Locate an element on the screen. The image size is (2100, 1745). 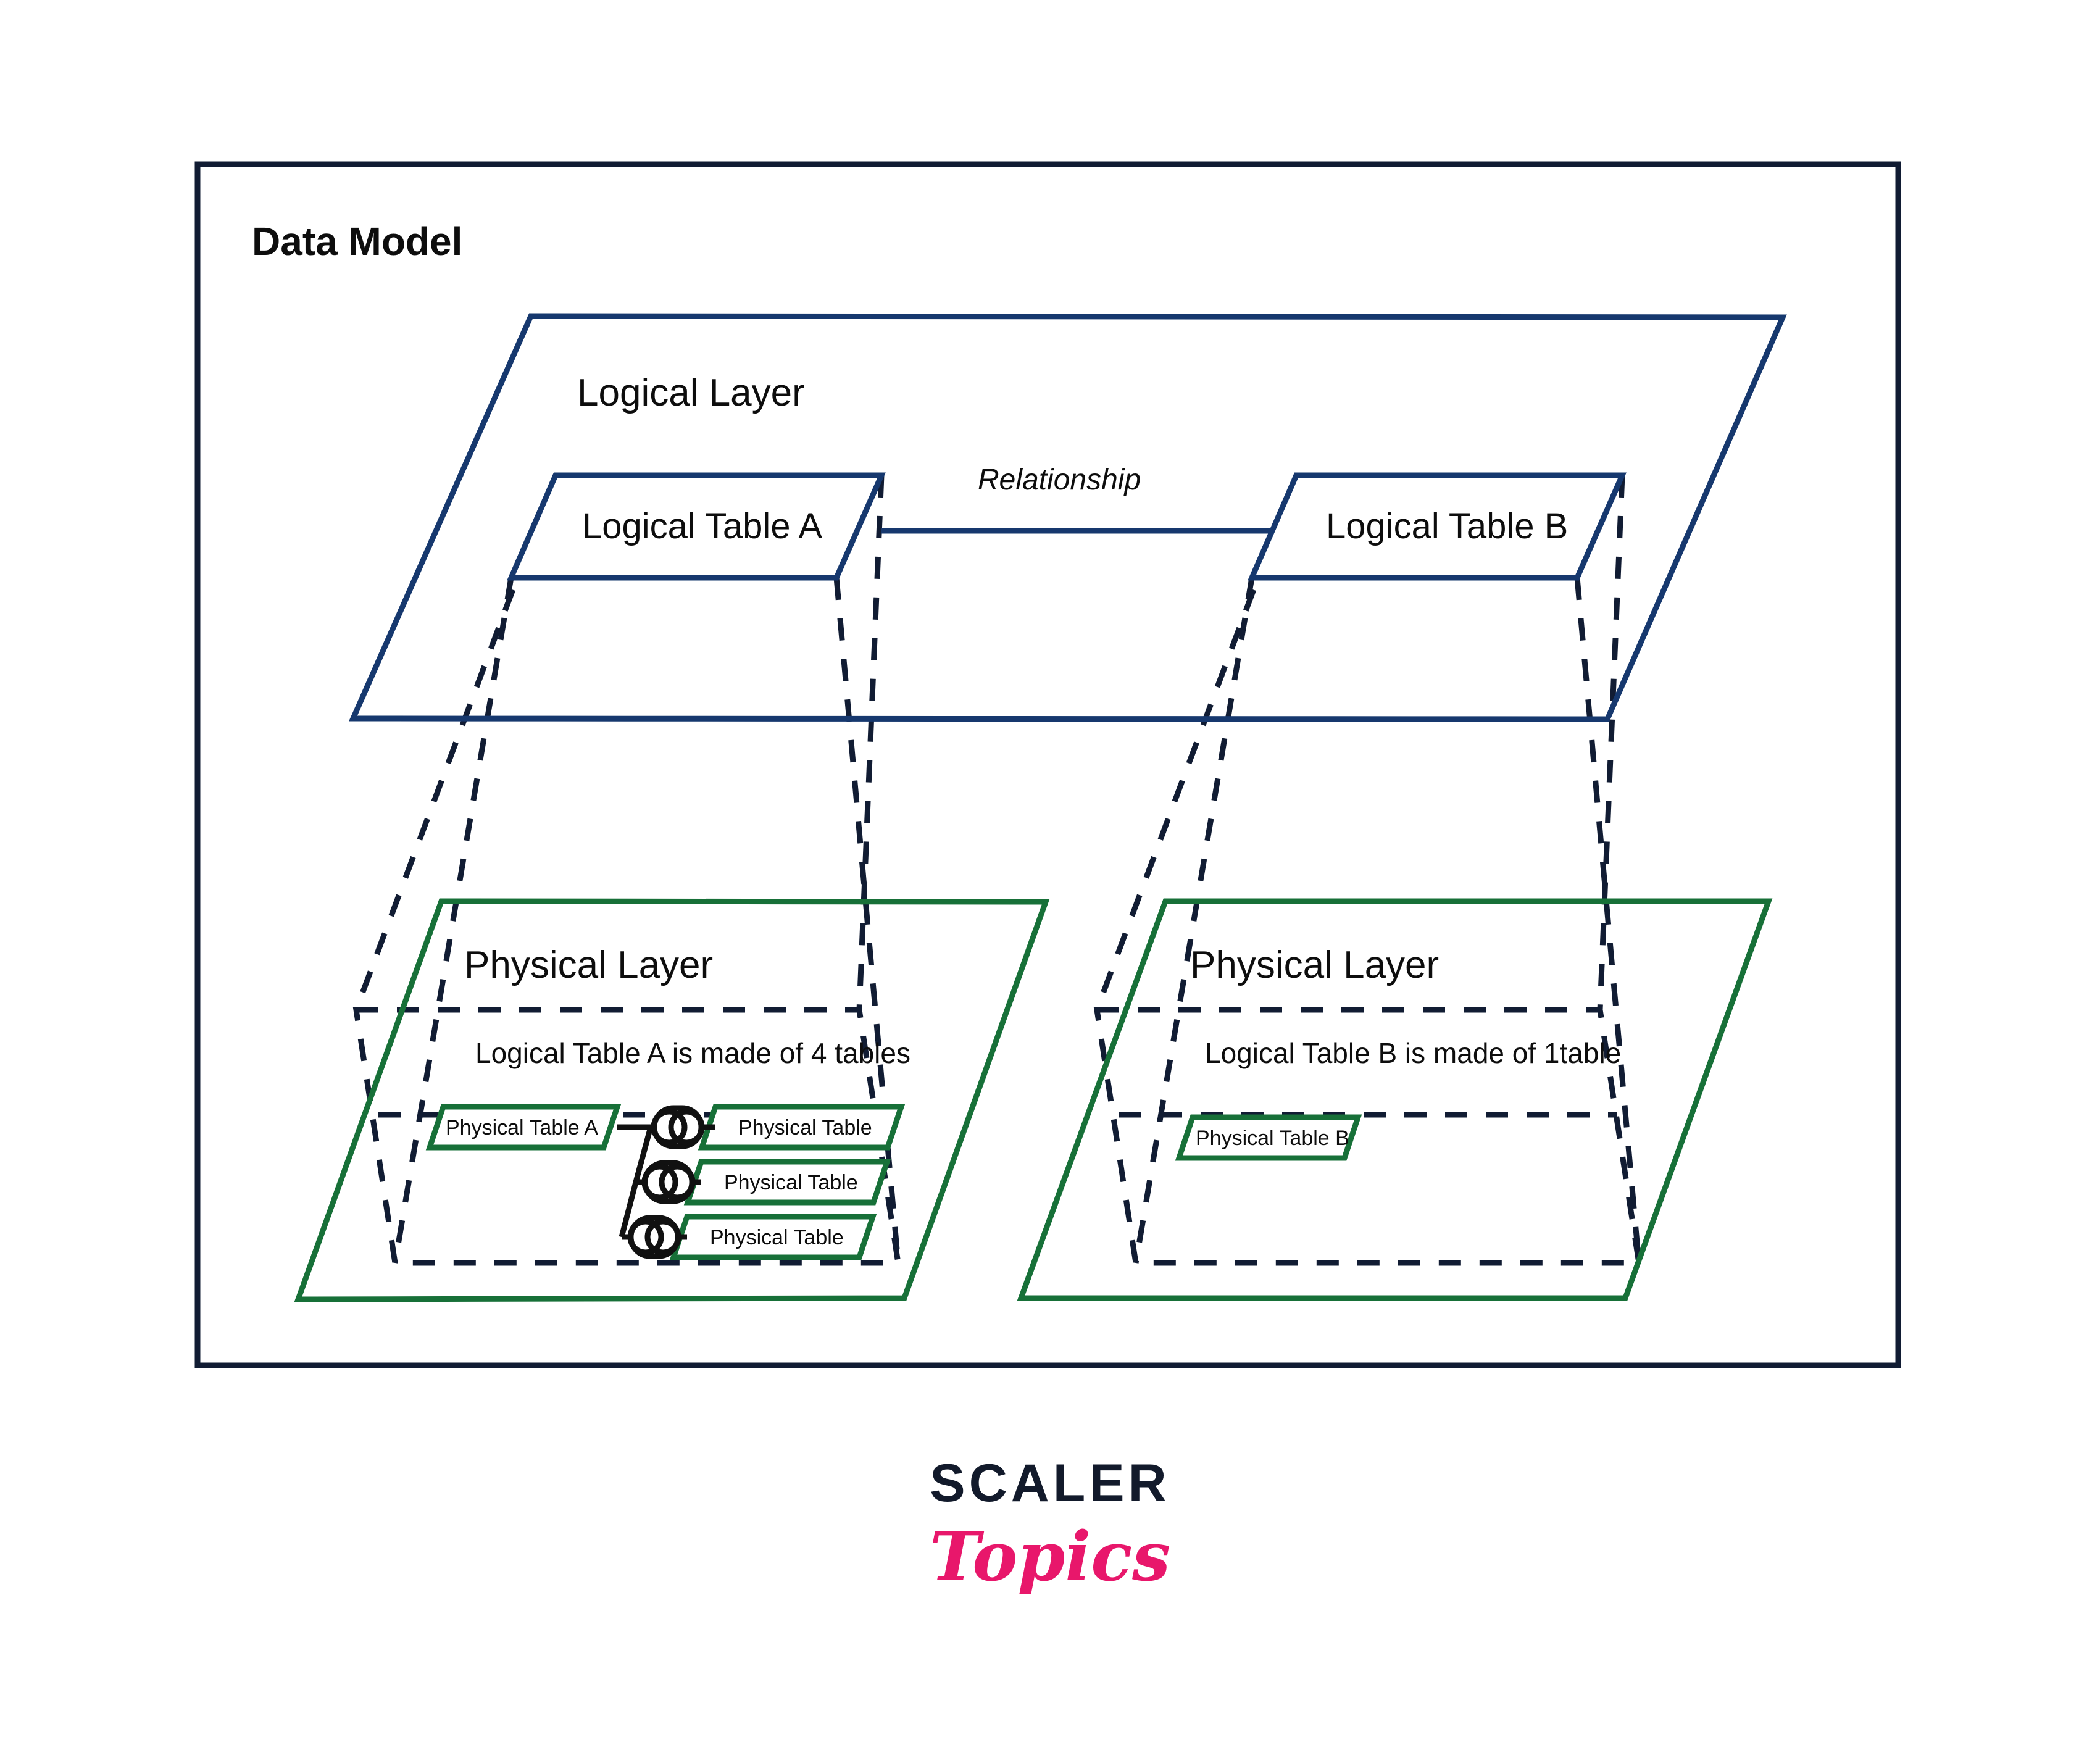
physical-layer-left-label: Physical Layer is located at coordinates (588, 965).